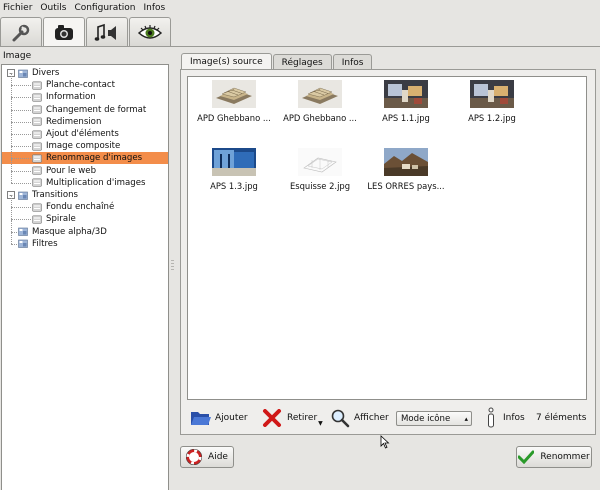  I want to click on splitter-handle, so click(172, 265).